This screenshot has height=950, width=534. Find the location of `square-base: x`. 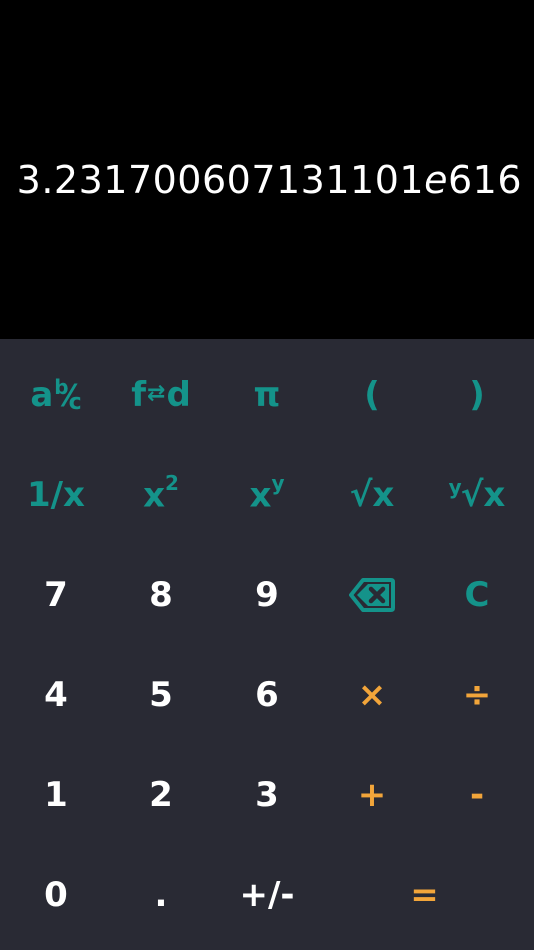

square-base: x is located at coordinates (154, 495).